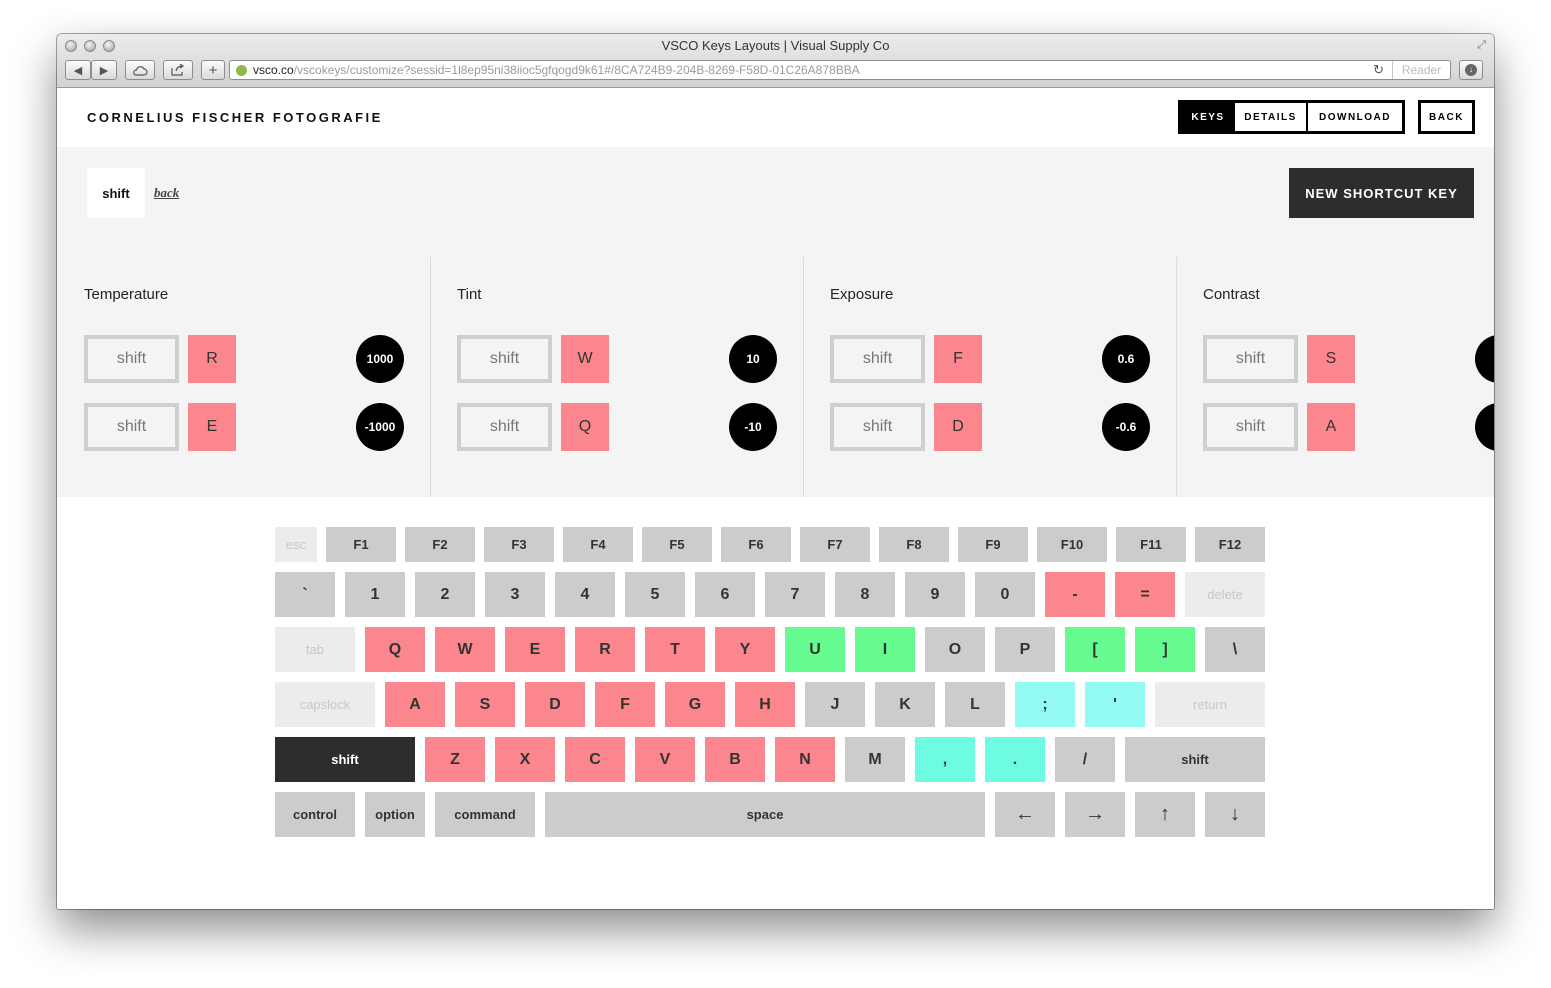 The image size is (1551, 988). Describe the element at coordinates (875, 759) in the screenshot. I see `key-m: M` at that location.